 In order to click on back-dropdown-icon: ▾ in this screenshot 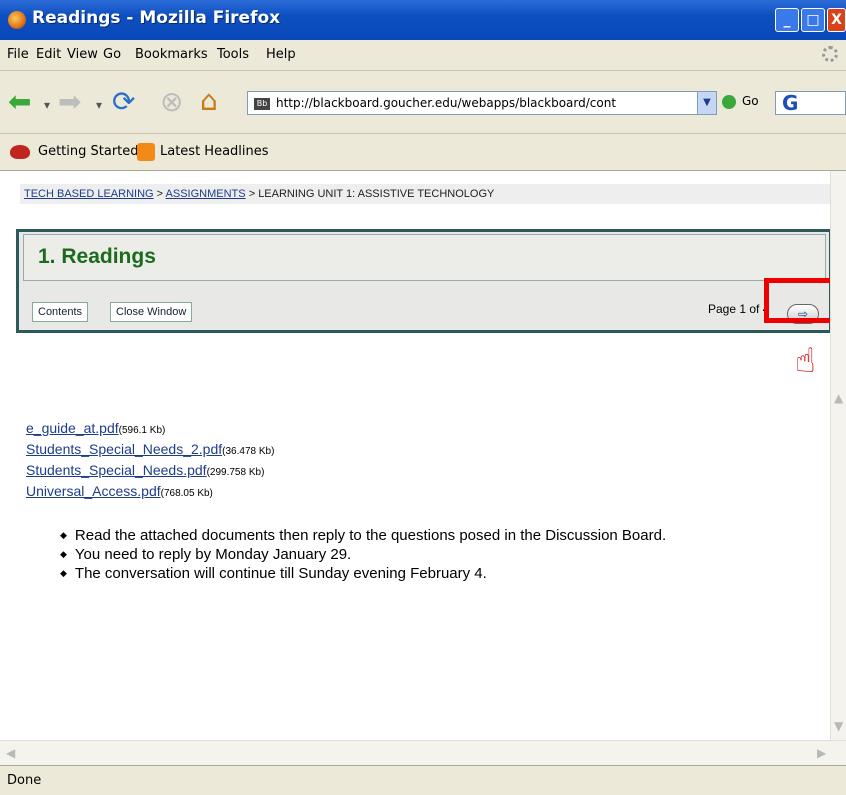, I will do `click(47, 105)`.